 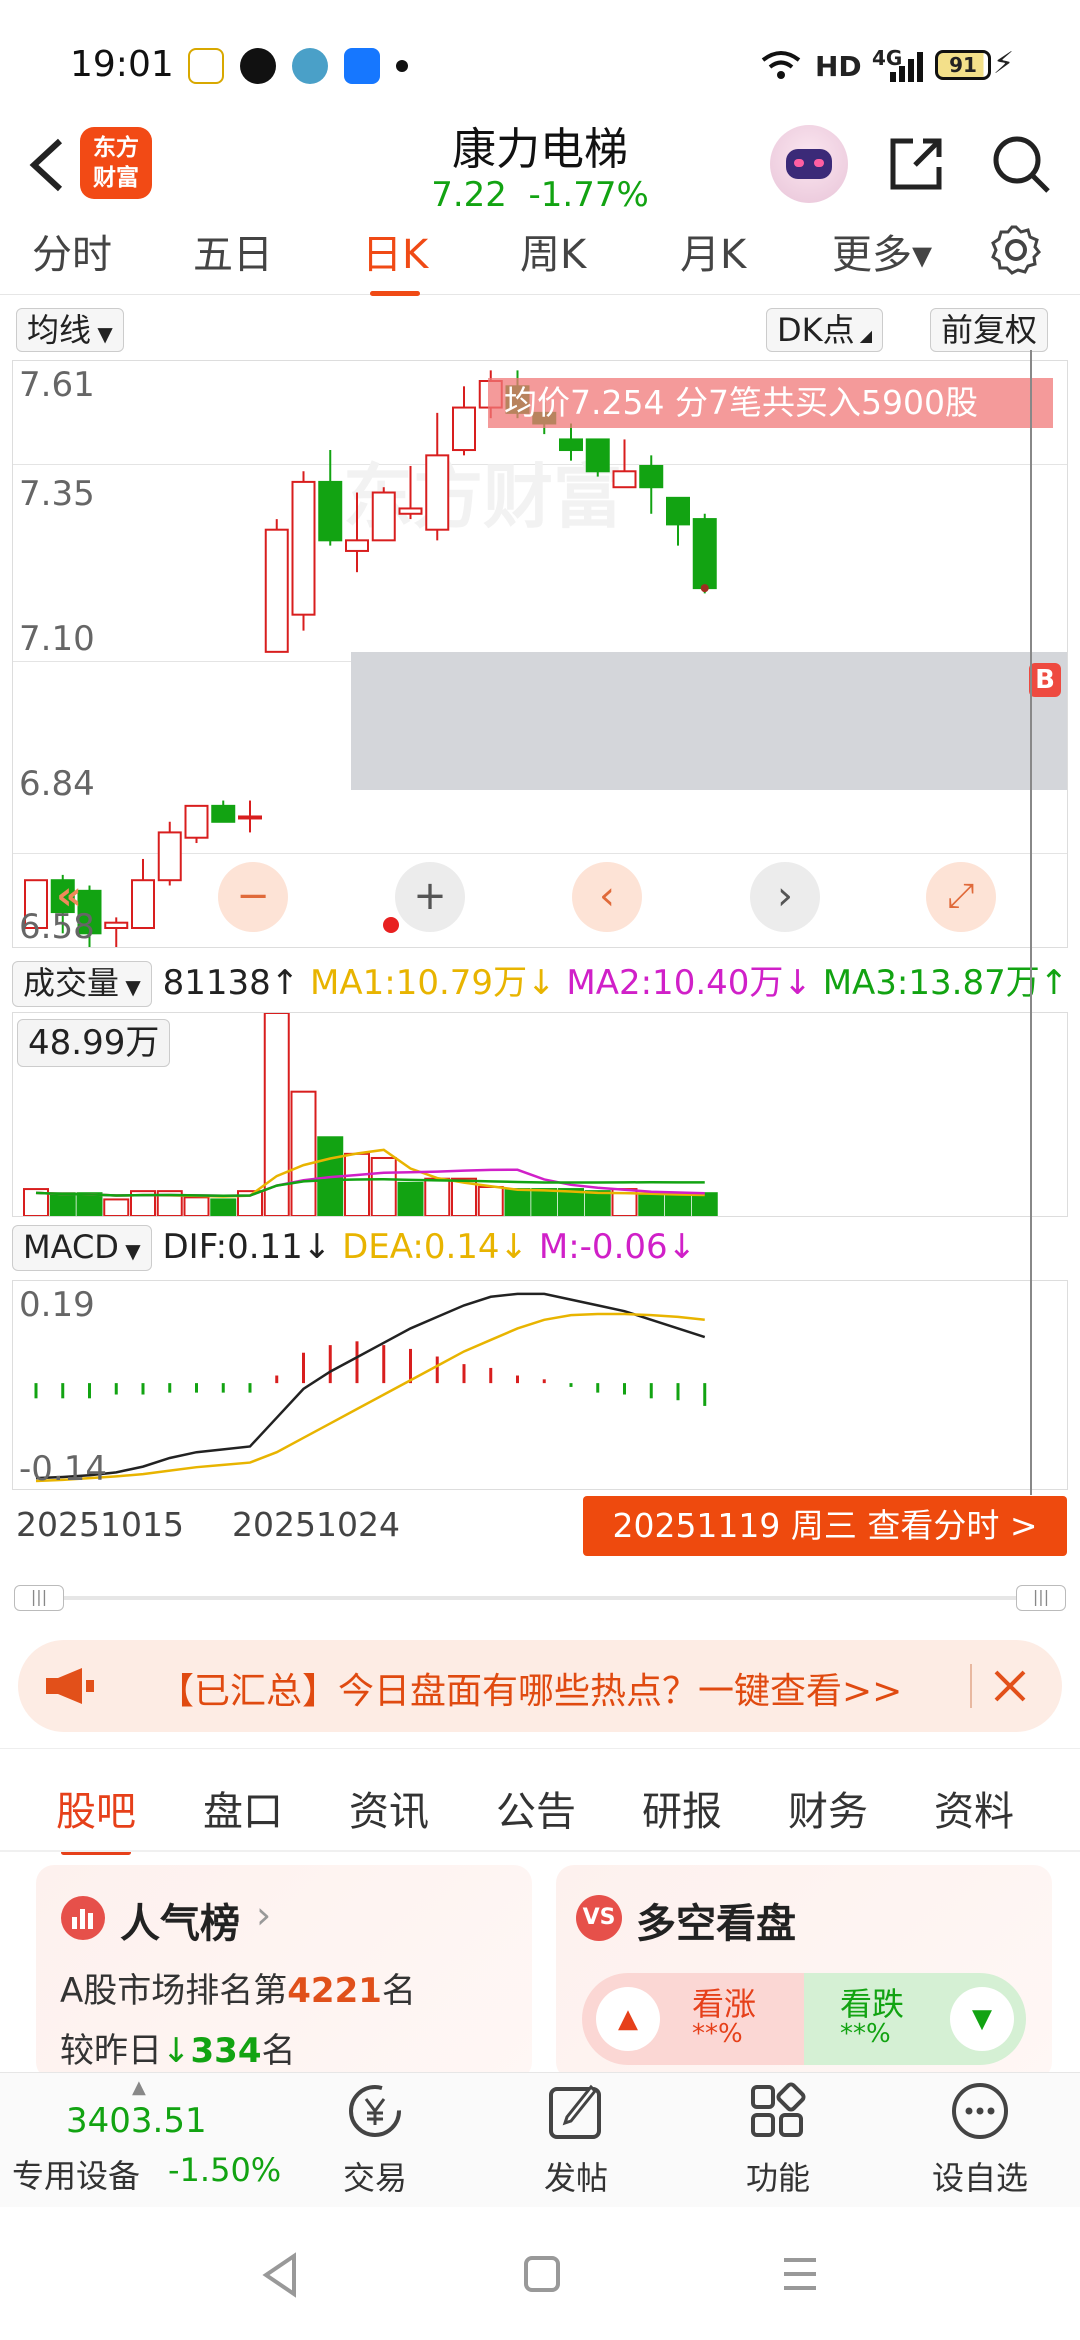 What do you see at coordinates (778, 2139) in the screenshot?
I see `features-button: 功能` at bounding box center [778, 2139].